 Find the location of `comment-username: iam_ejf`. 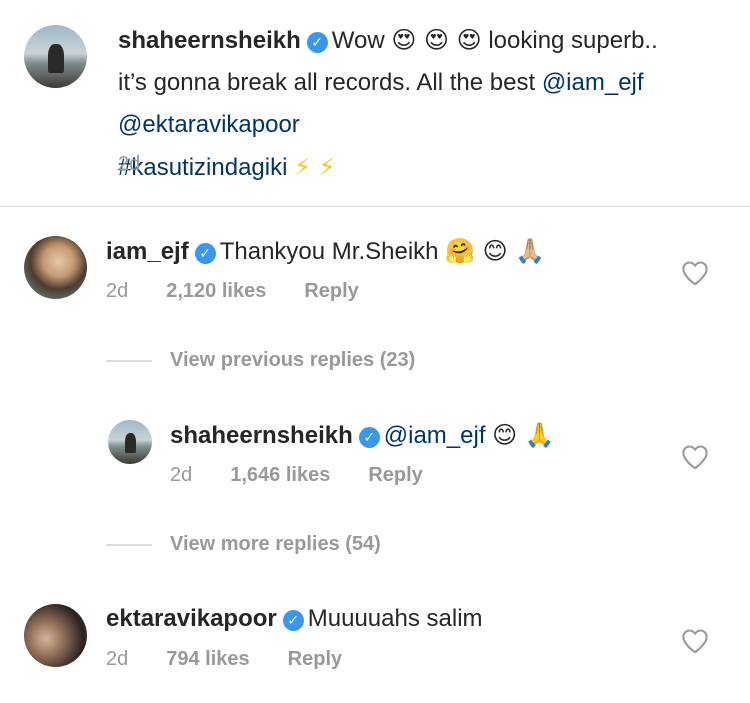

comment-username: iam_ejf is located at coordinates (147, 251).